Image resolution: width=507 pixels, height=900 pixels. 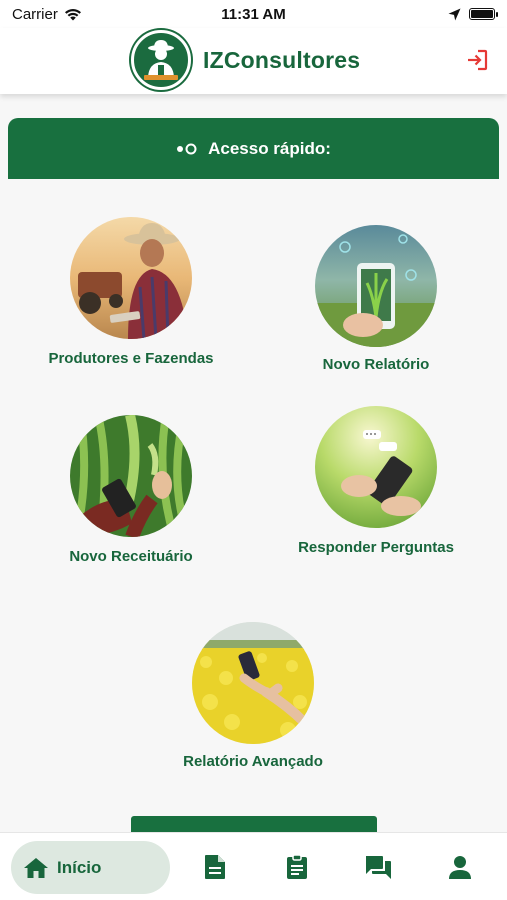 I want to click on phone-with-plant-photo, so click(x=376, y=286).